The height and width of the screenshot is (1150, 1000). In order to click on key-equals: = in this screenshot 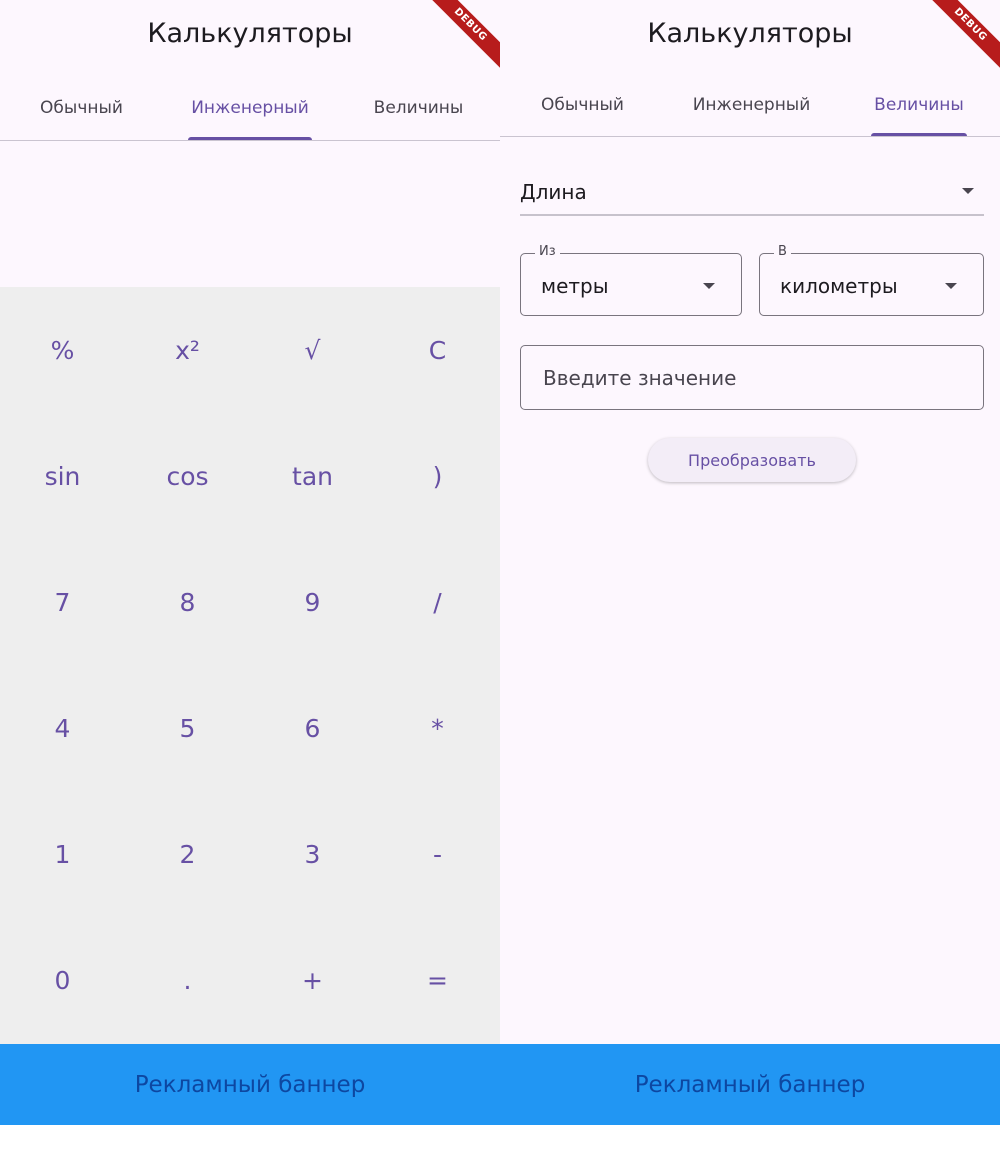, I will do `click(437, 980)`.